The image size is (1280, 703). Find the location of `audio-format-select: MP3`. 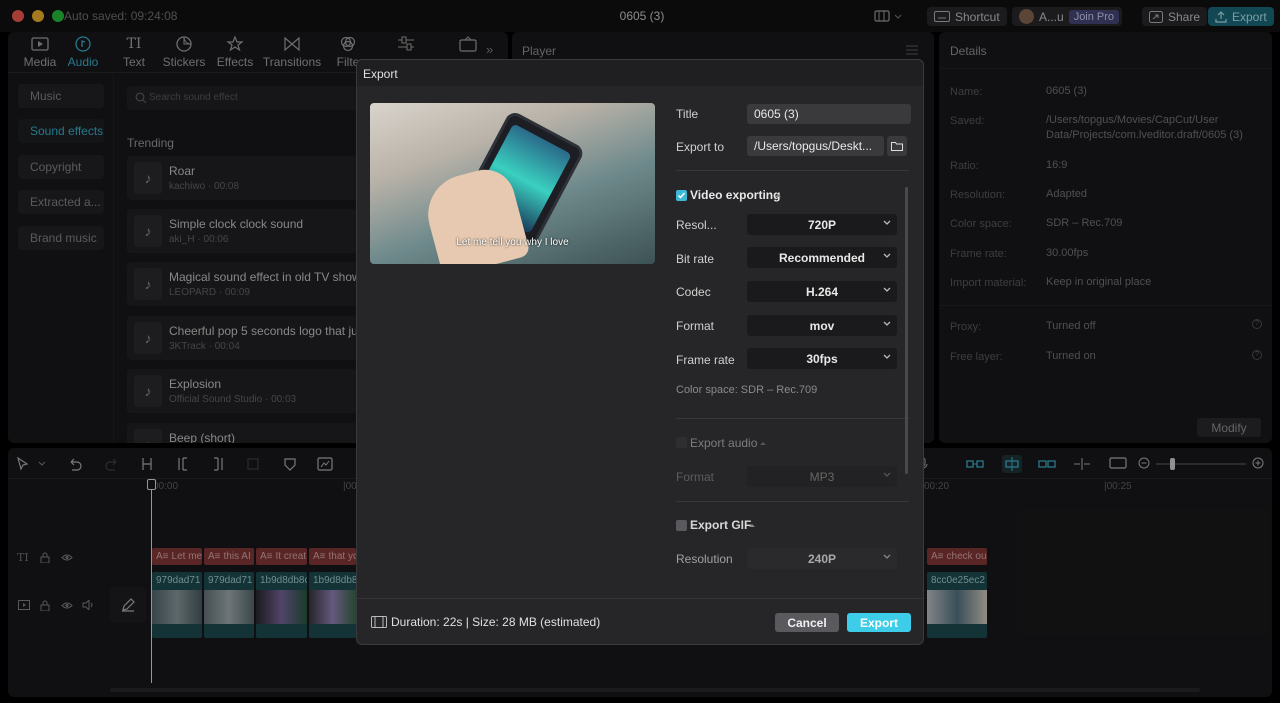

audio-format-select: MP3 is located at coordinates (822, 476).